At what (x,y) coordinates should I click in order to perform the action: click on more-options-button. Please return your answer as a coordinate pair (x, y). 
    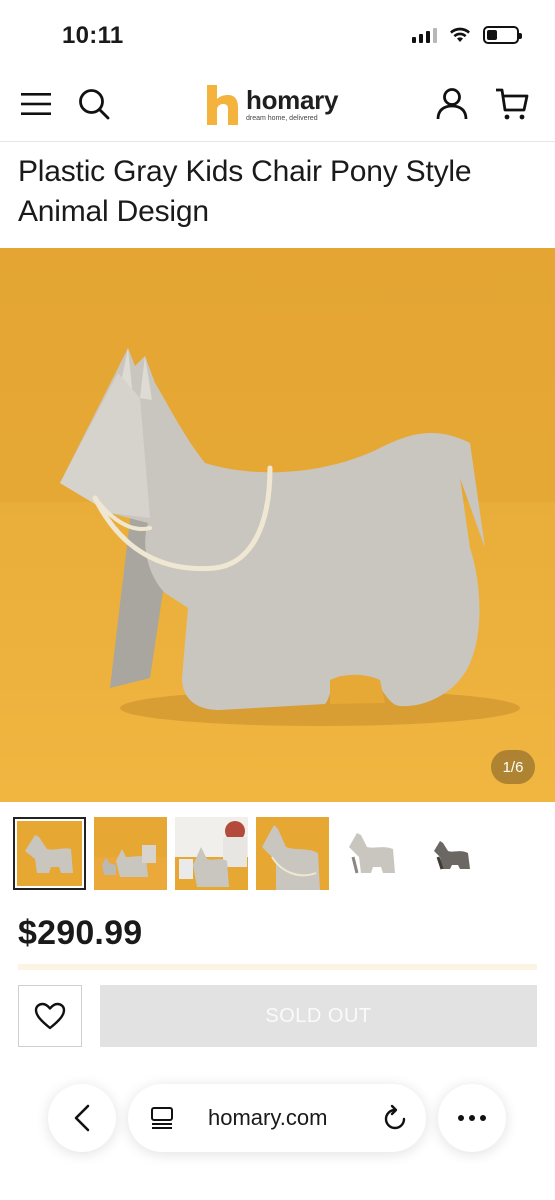
    Looking at the image, I should click on (472, 1118).